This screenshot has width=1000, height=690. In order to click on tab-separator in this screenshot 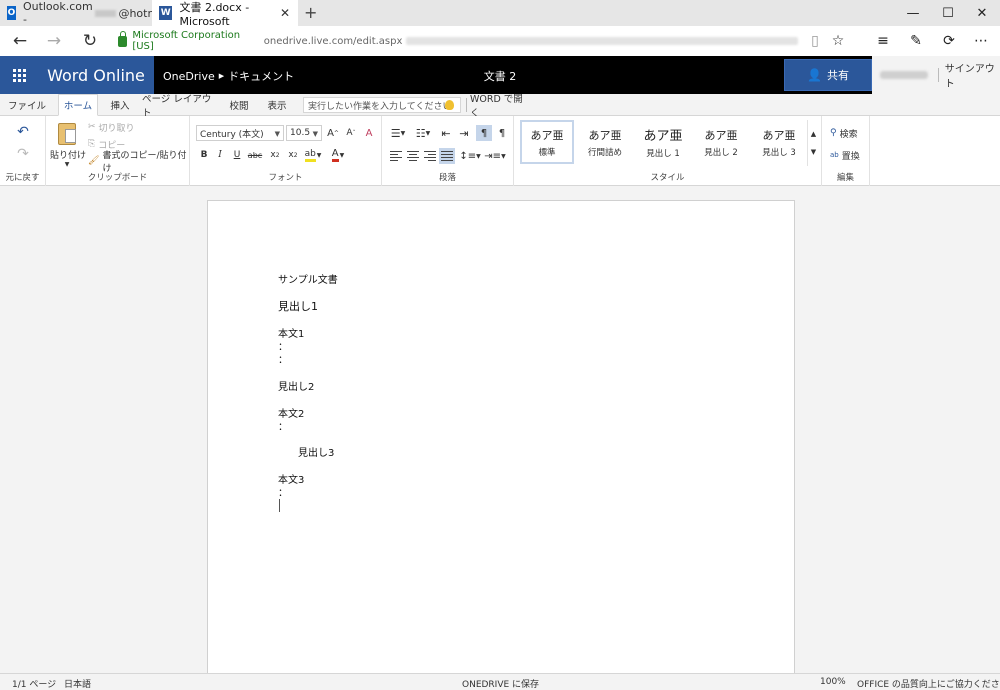, I will do `click(466, 105)`.